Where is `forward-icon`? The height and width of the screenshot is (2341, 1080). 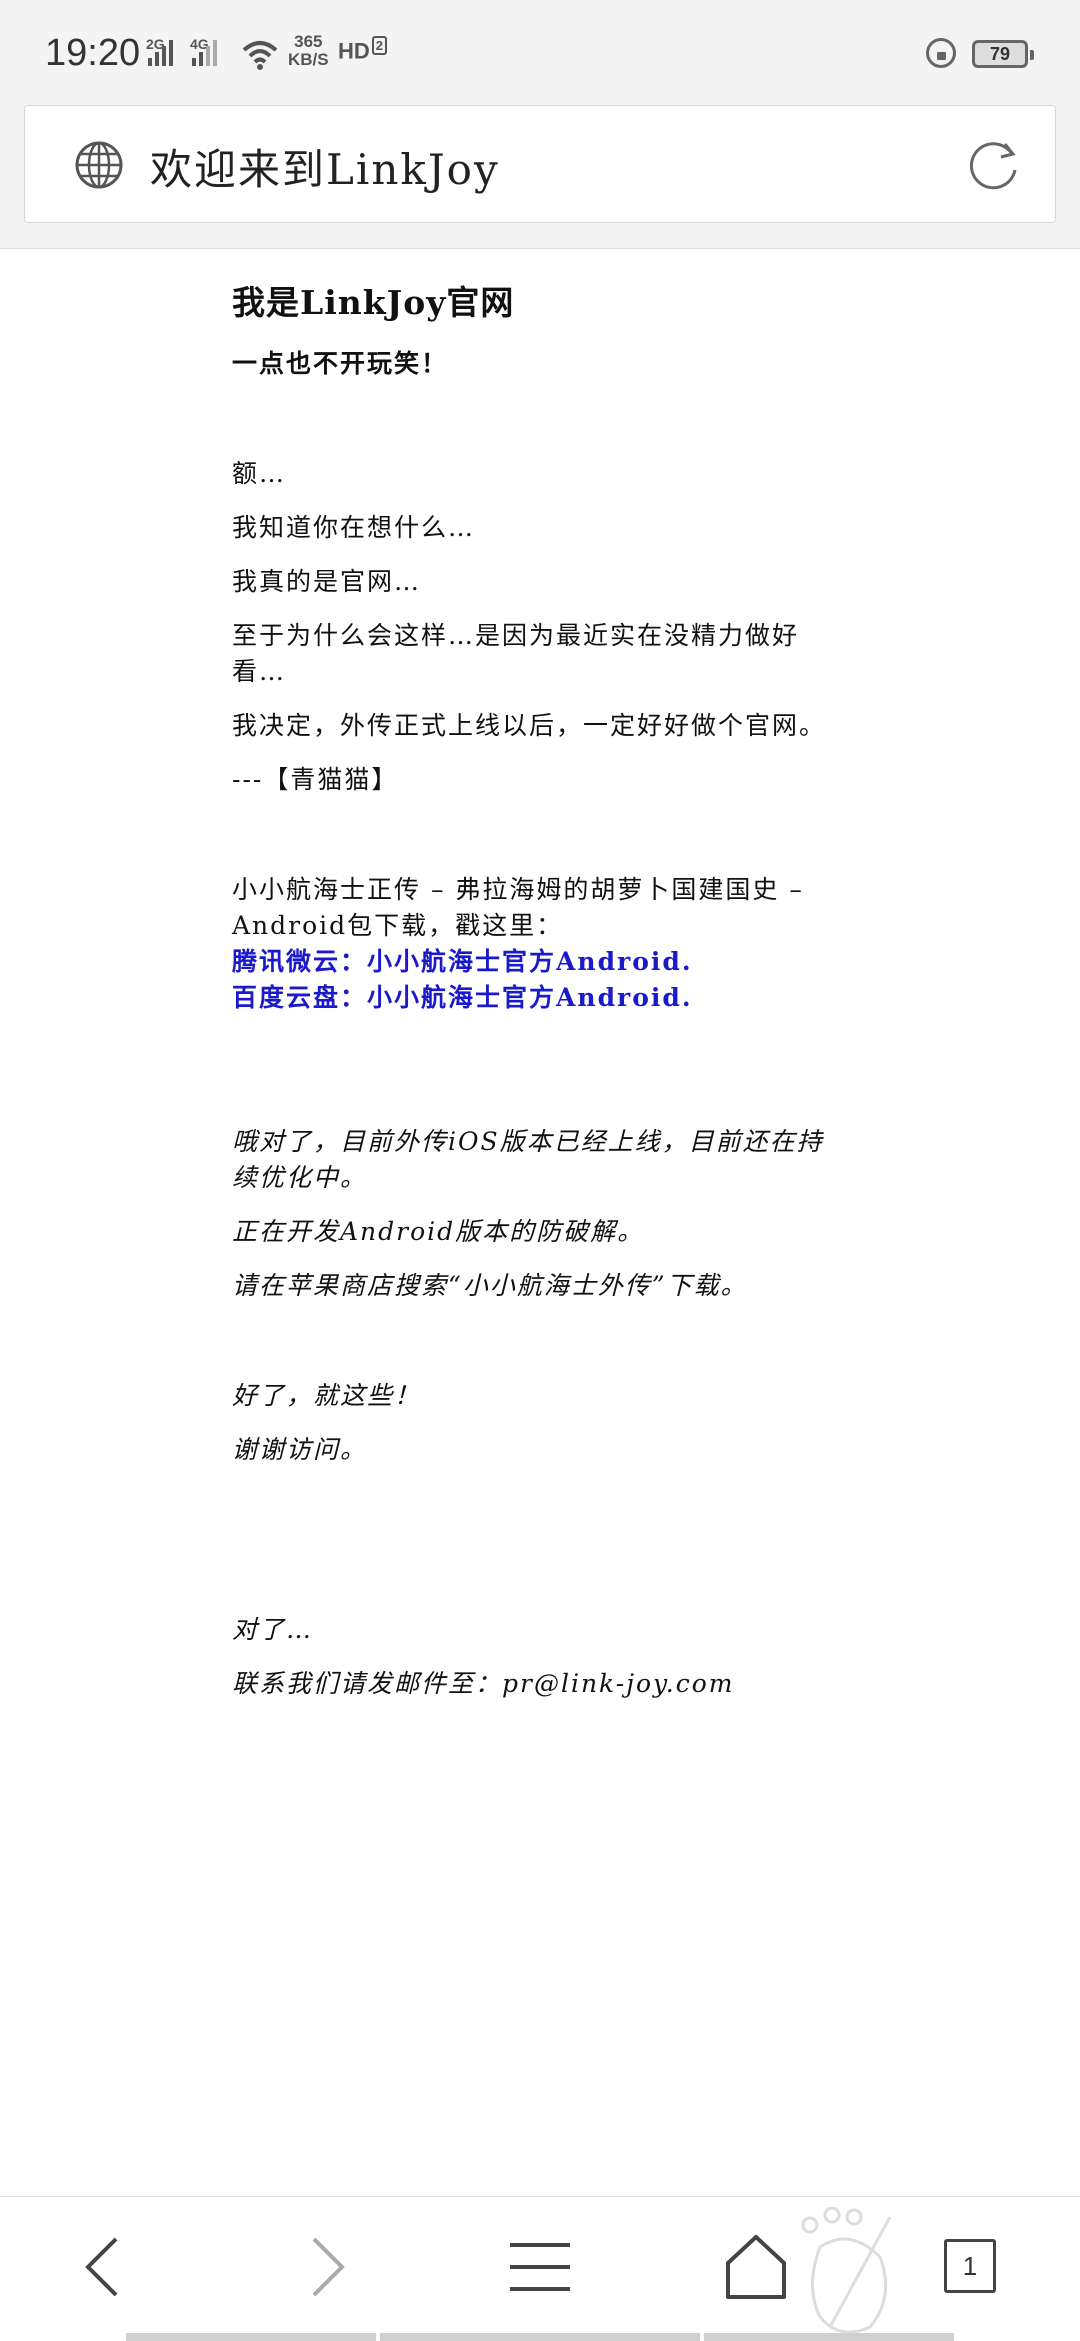
forward-icon is located at coordinates (324, 2267).